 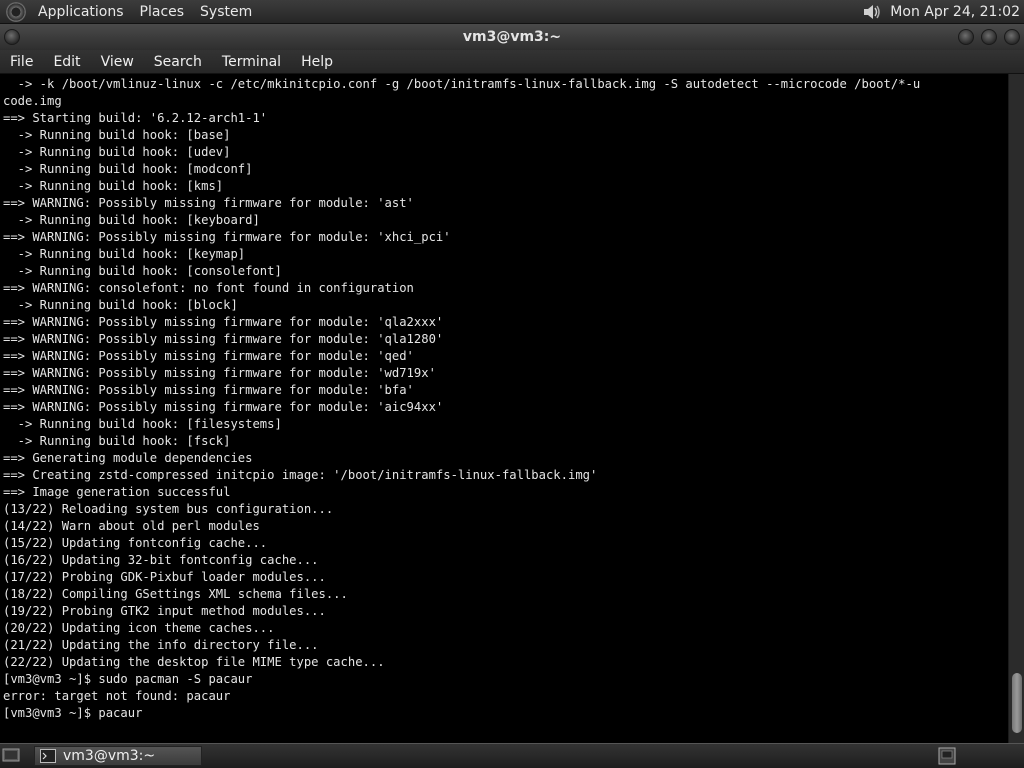 What do you see at coordinates (113, 186) in the screenshot?
I see `terminal-line: -> Running build hook: [kms]` at bounding box center [113, 186].